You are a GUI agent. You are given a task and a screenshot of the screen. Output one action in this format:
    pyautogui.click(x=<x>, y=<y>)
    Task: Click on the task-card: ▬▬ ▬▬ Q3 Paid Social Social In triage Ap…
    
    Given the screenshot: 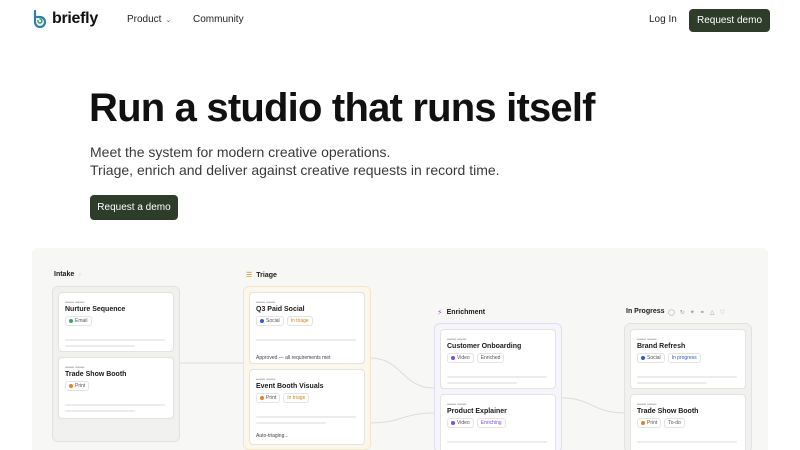 What is the action you would take?
    pyautogui.click(x=307, y=328)
    